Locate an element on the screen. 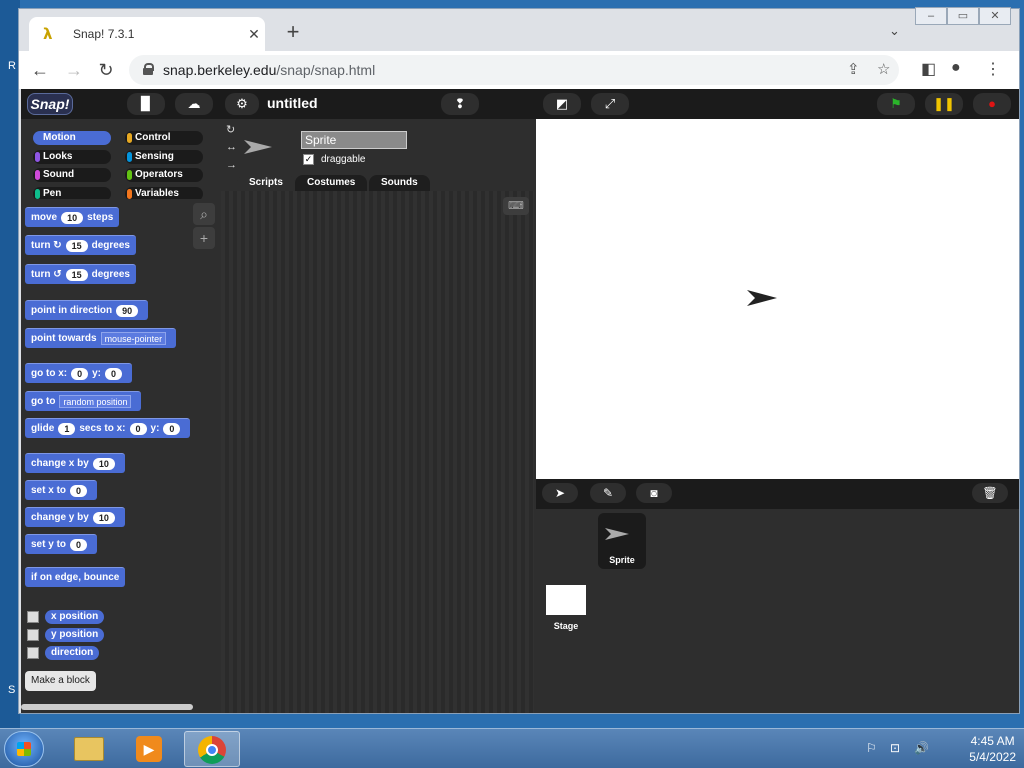 The height and width of the screenshot is (768, 1024). stage-thumb-label: Stage is located at coordinates (566, 626).